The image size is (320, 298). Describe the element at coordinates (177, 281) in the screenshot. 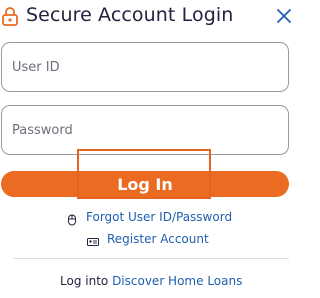

I see `discover-home-loans-link: Discover Home Loans` at that location.